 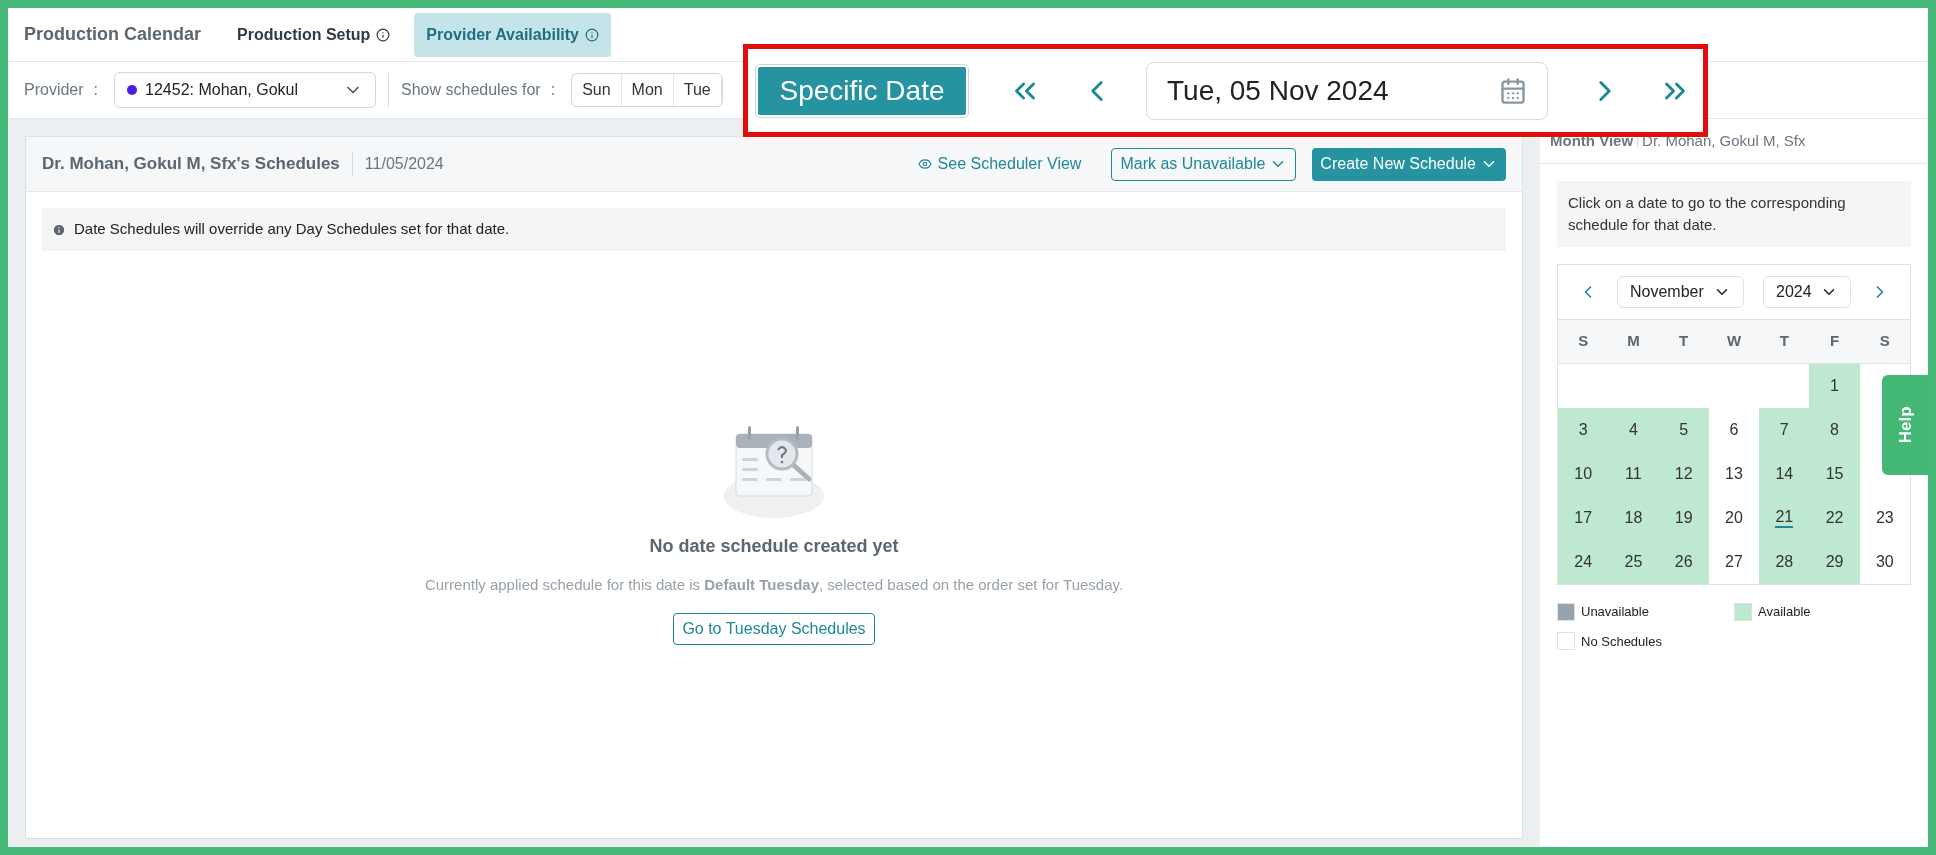 I want to click on empty-message: Currently applied schedule for this date is Default Tuesday, selected based on the order set for Tuesday., so click(x=774, y=585).